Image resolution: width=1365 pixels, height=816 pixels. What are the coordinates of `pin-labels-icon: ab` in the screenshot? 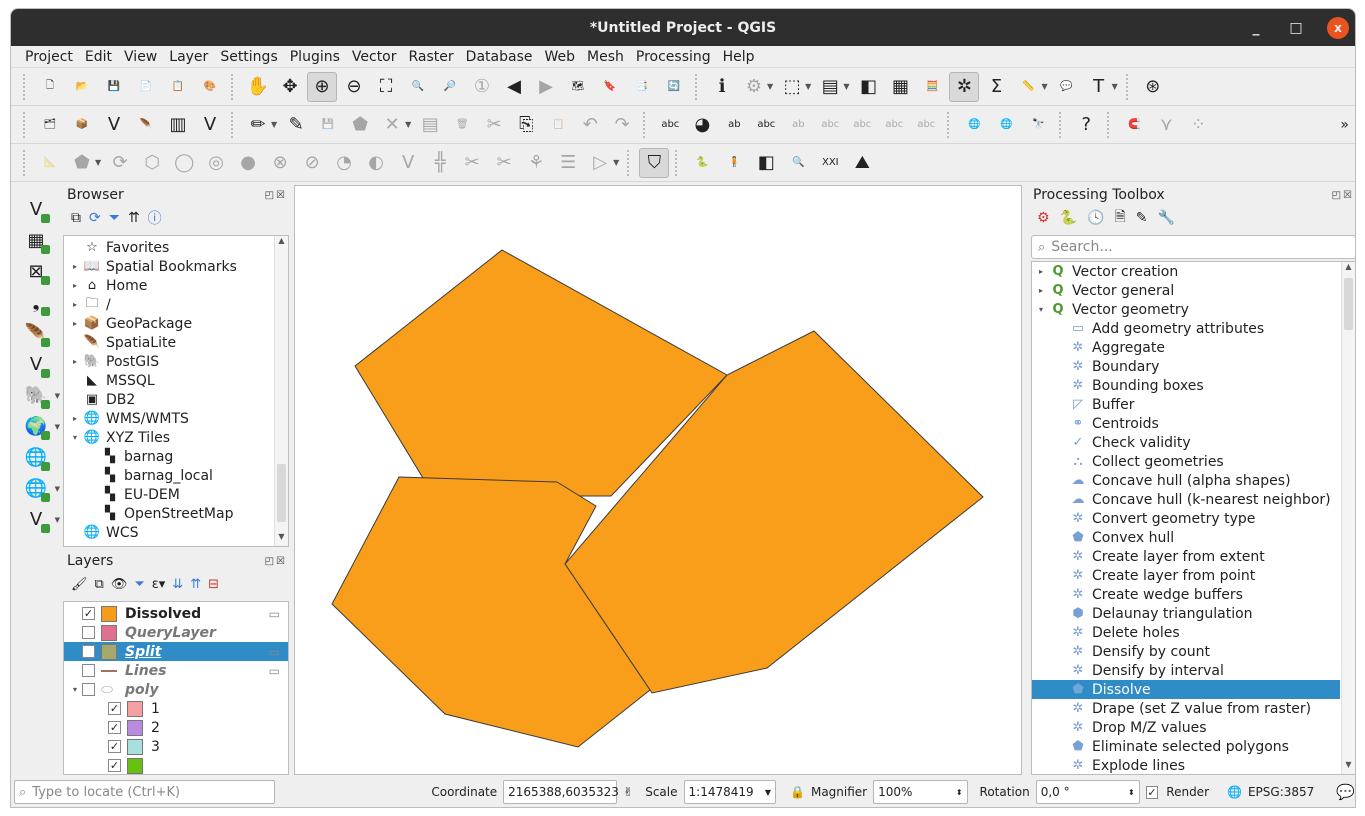 It's located at (734, 125).